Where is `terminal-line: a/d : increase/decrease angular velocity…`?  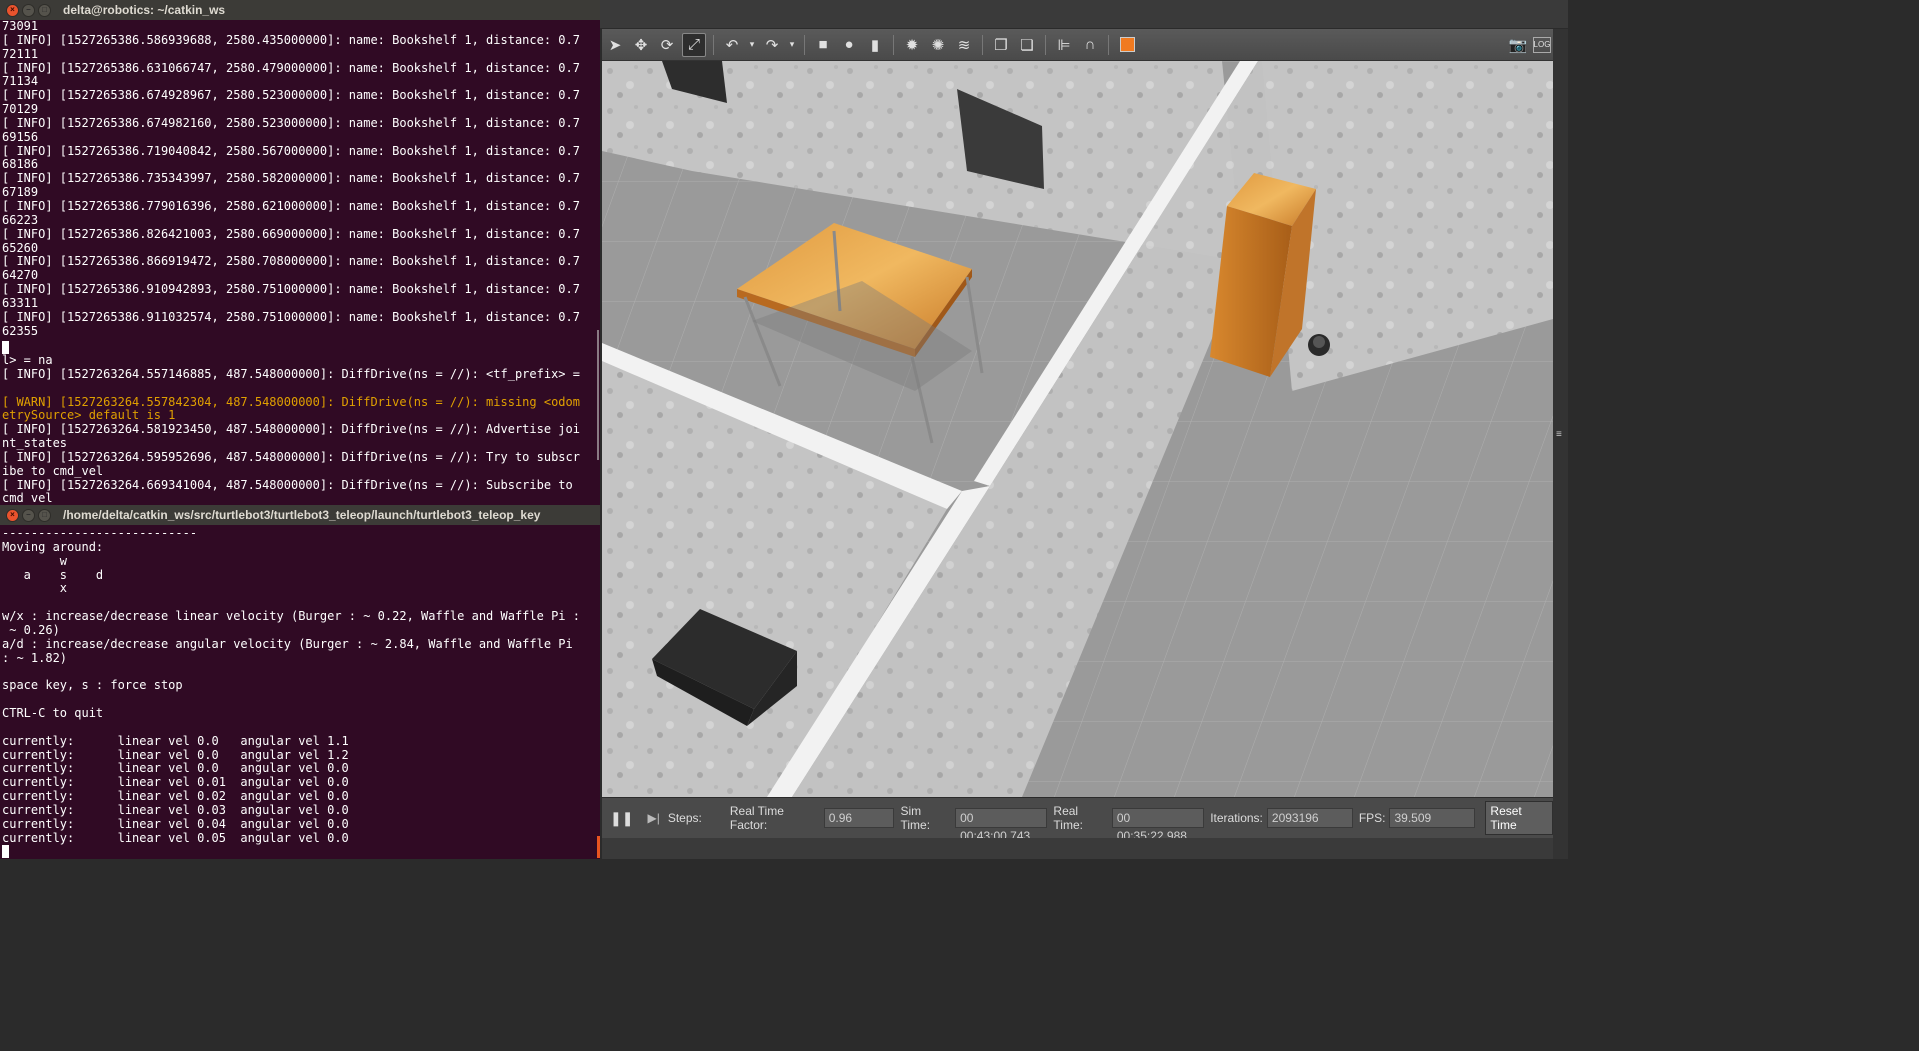
terminal-line: a/d : increase/decrease angular velocity… is located at coordinates (287, 643).